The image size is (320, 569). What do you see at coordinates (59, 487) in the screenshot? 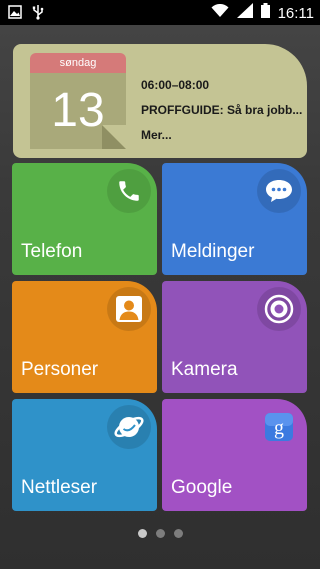
I see `tile-label: Nettleser` at bounding box center [59, 487].